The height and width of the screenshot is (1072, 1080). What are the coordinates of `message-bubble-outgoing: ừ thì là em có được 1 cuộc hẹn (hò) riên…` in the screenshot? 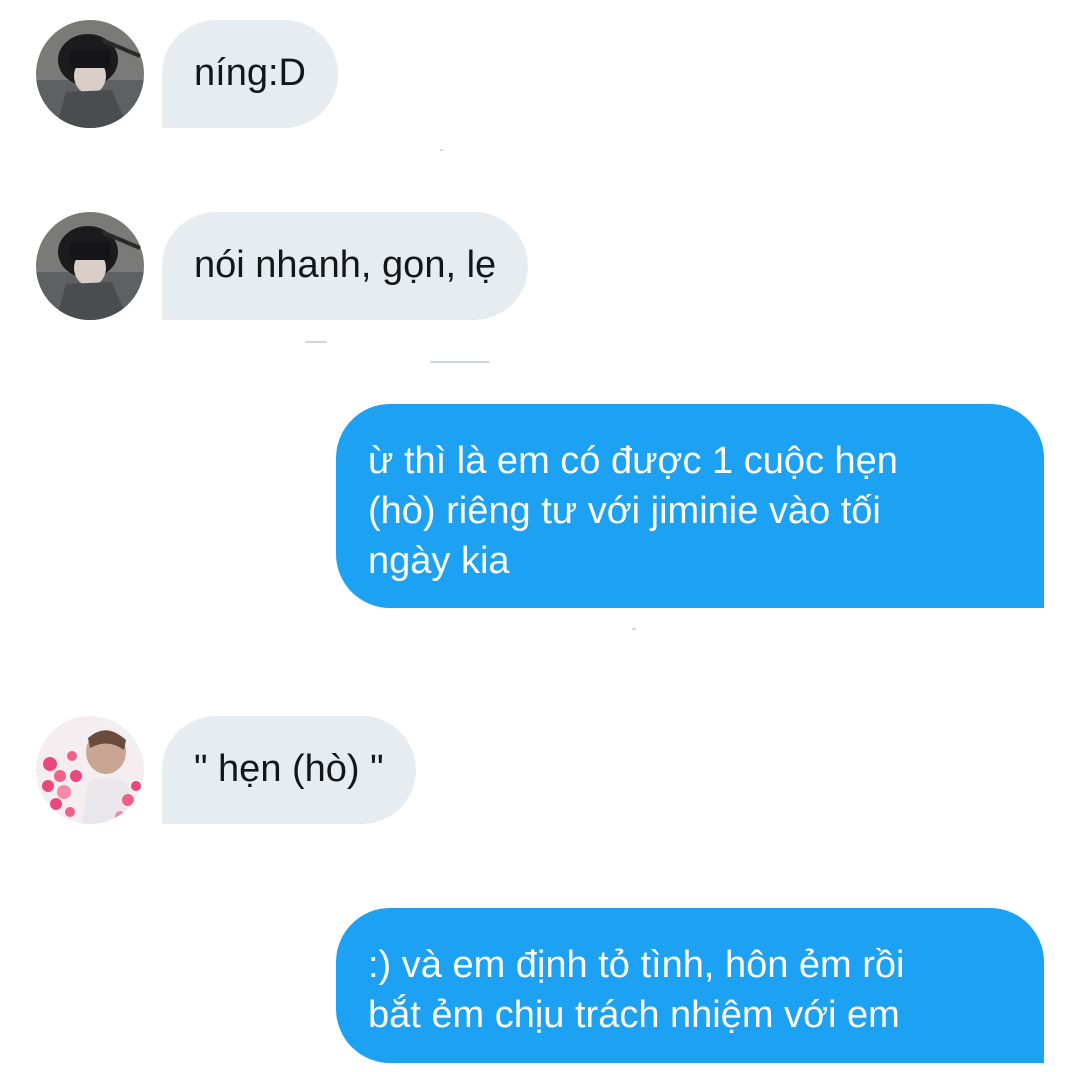 It's located at (690, 506).